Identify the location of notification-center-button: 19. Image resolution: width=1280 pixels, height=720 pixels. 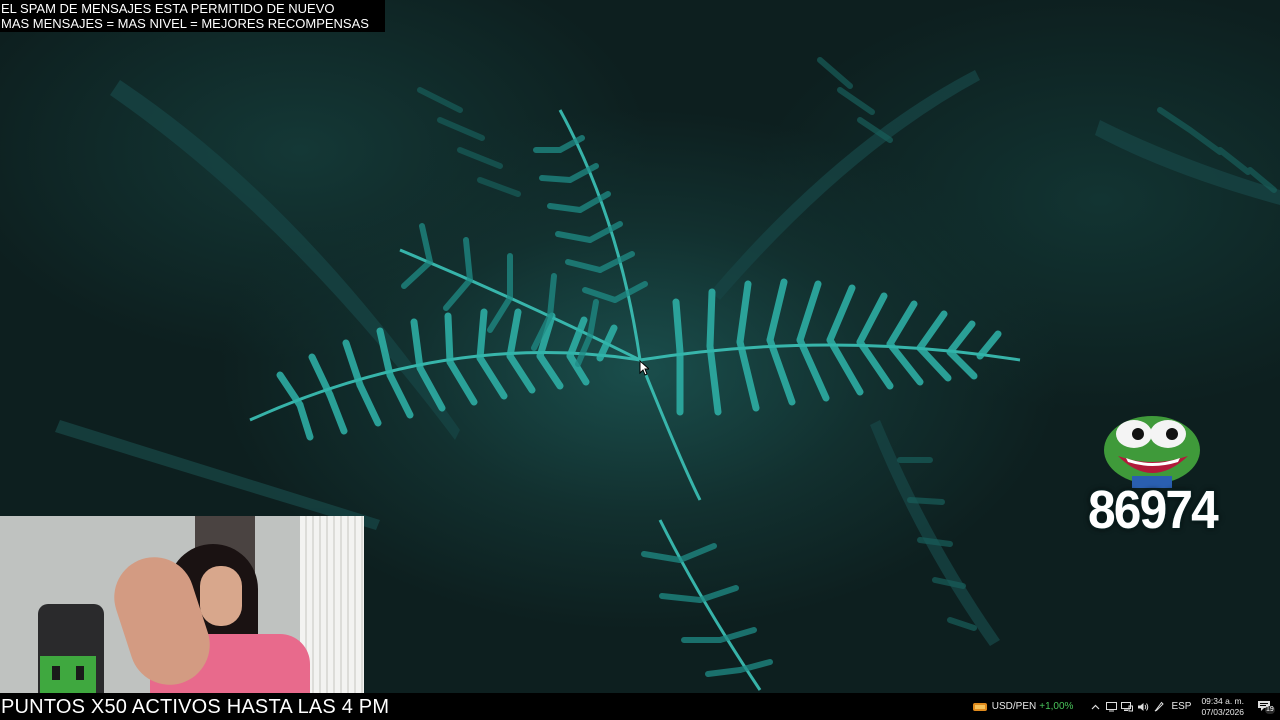
(1265, 706).